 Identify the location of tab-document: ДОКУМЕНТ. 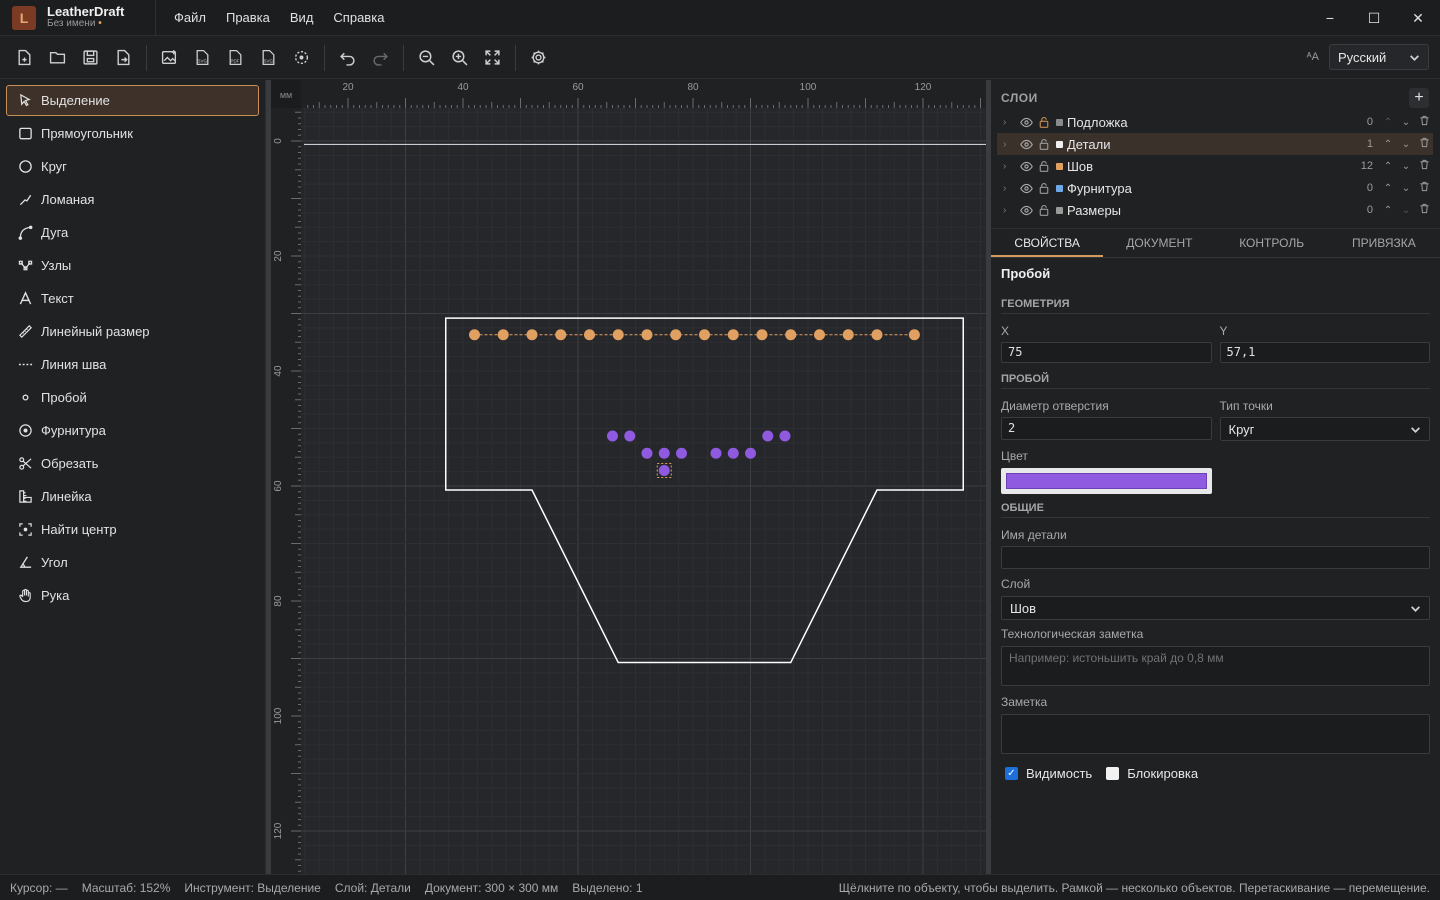
(1159, 243).